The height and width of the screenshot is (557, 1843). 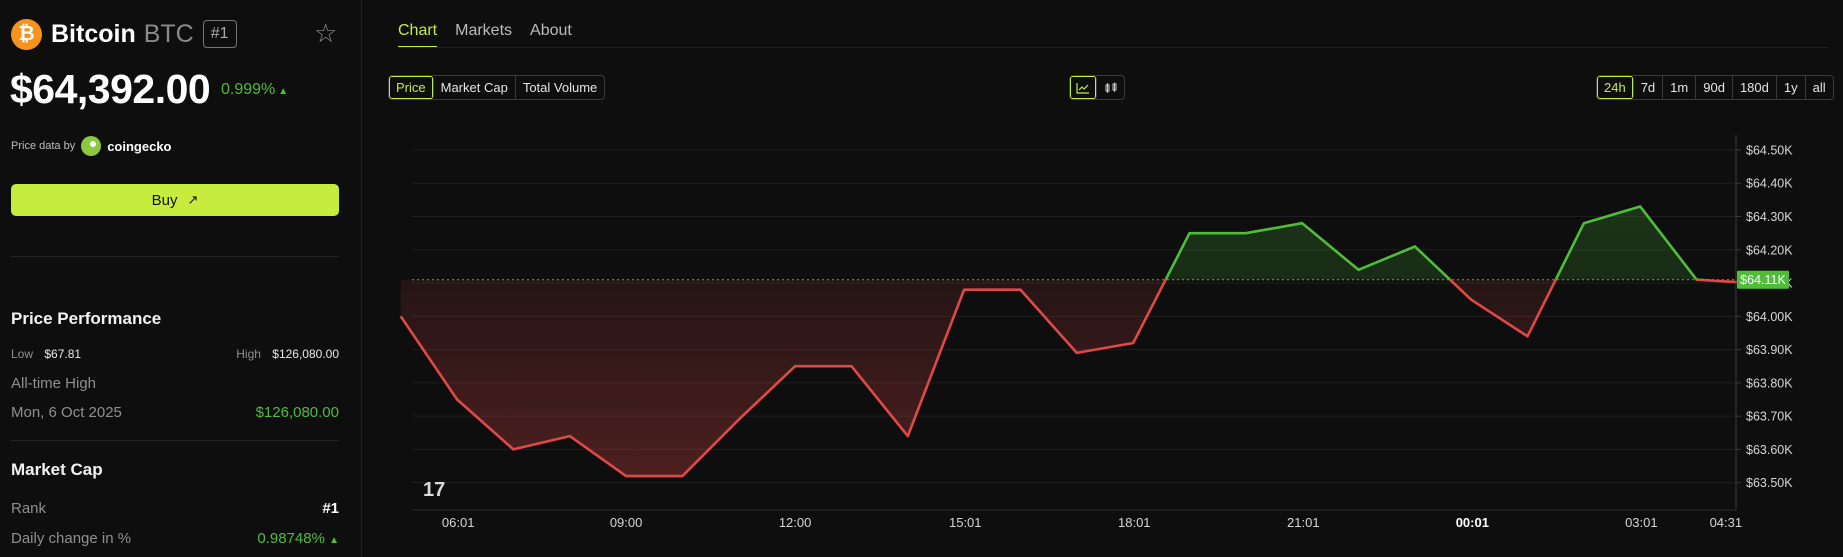 I want to click on section-tabs: Chart Markets About, so click(x=494, y=35).